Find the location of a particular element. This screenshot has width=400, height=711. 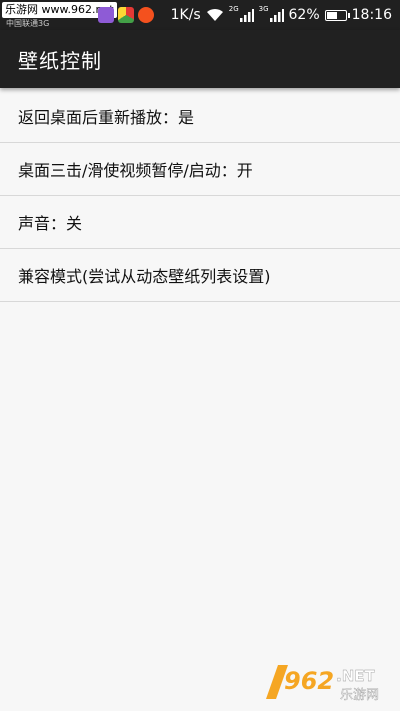

watermark-suffix: .NET is located at coordinates (355, 676).